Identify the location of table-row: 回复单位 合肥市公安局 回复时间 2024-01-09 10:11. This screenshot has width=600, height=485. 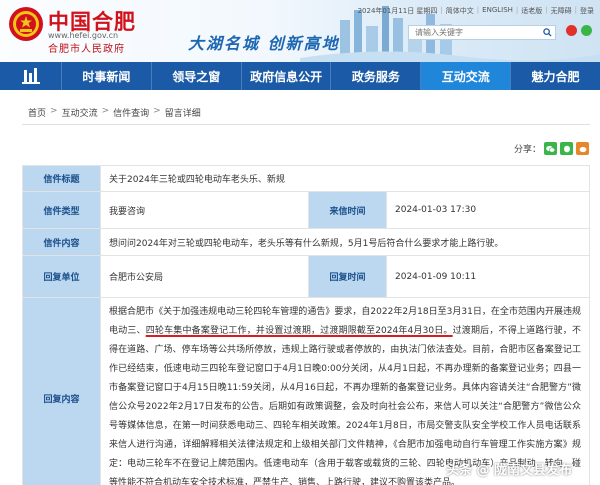
(306, 276).